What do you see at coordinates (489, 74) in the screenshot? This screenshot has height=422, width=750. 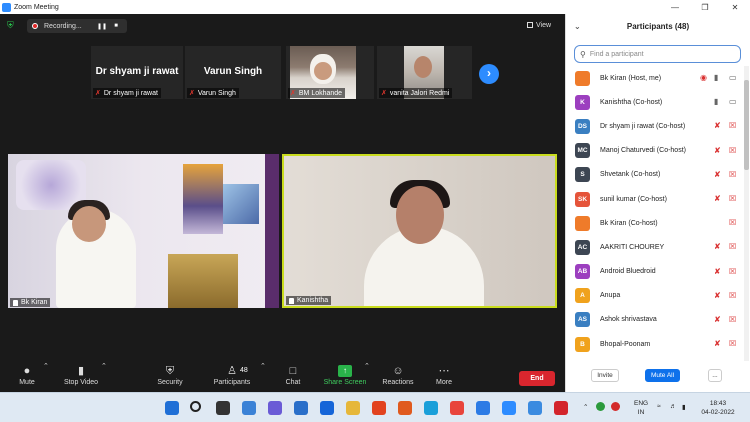 I see `next-page-button: ›` at bounding box center [489, 74].